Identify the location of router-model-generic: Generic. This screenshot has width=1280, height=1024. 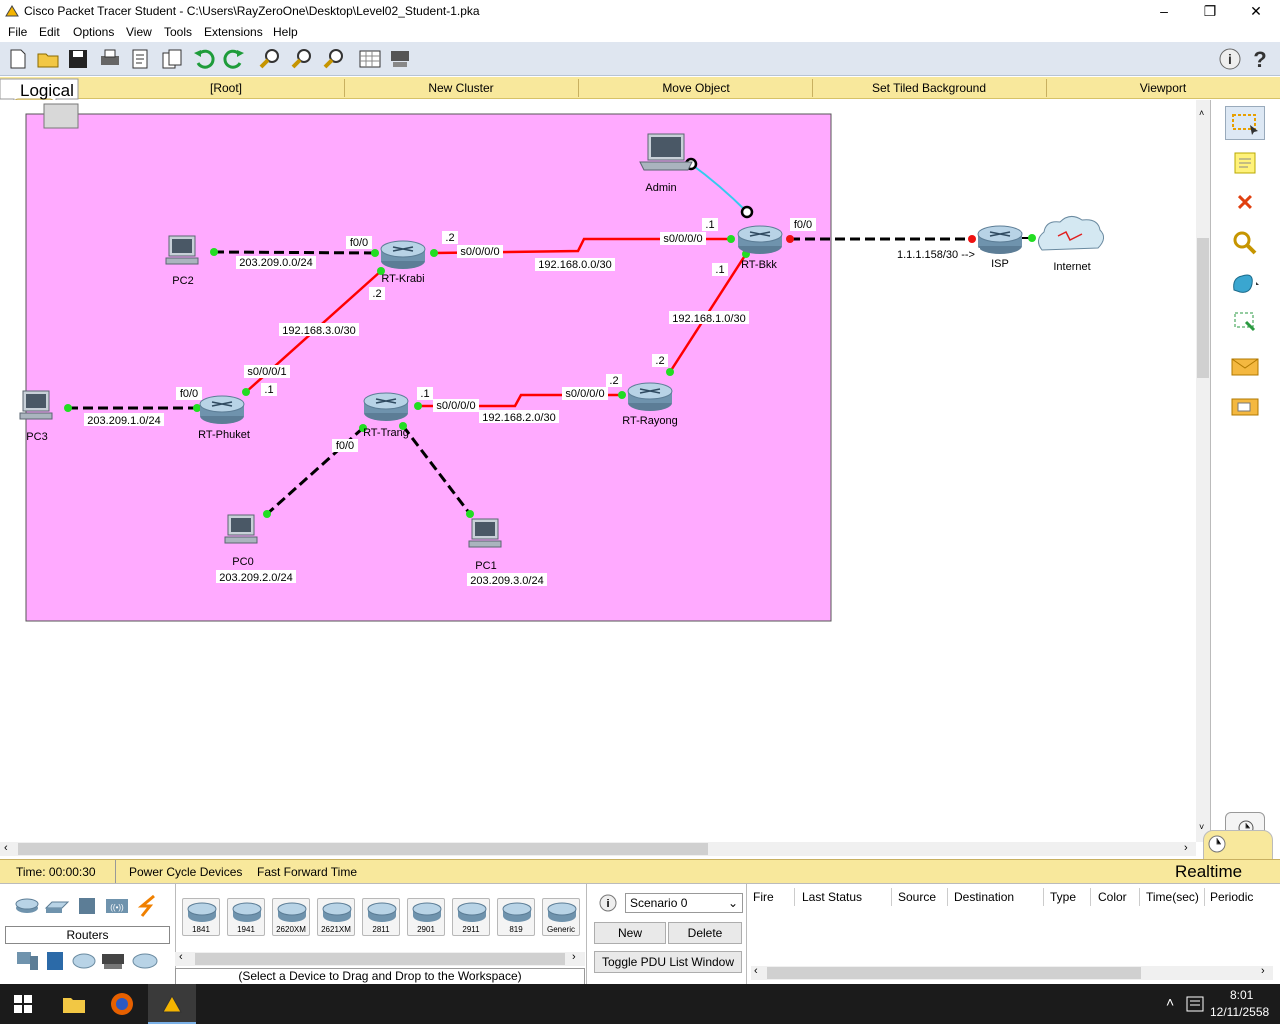
(561, 917).